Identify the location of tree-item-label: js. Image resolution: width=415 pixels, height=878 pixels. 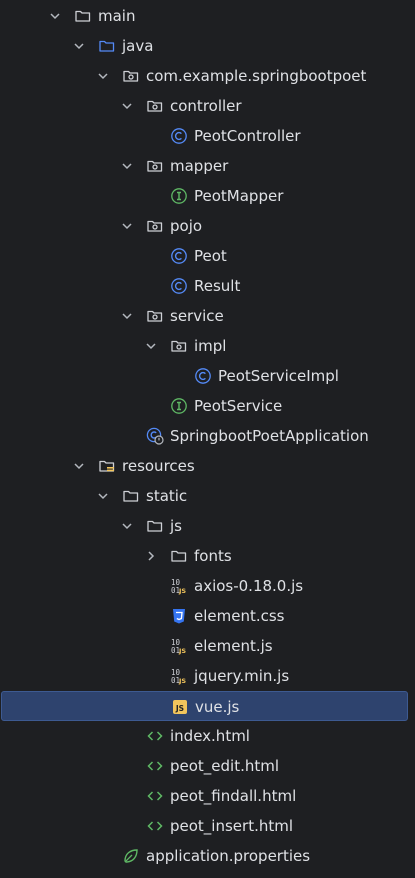
(176, 526).